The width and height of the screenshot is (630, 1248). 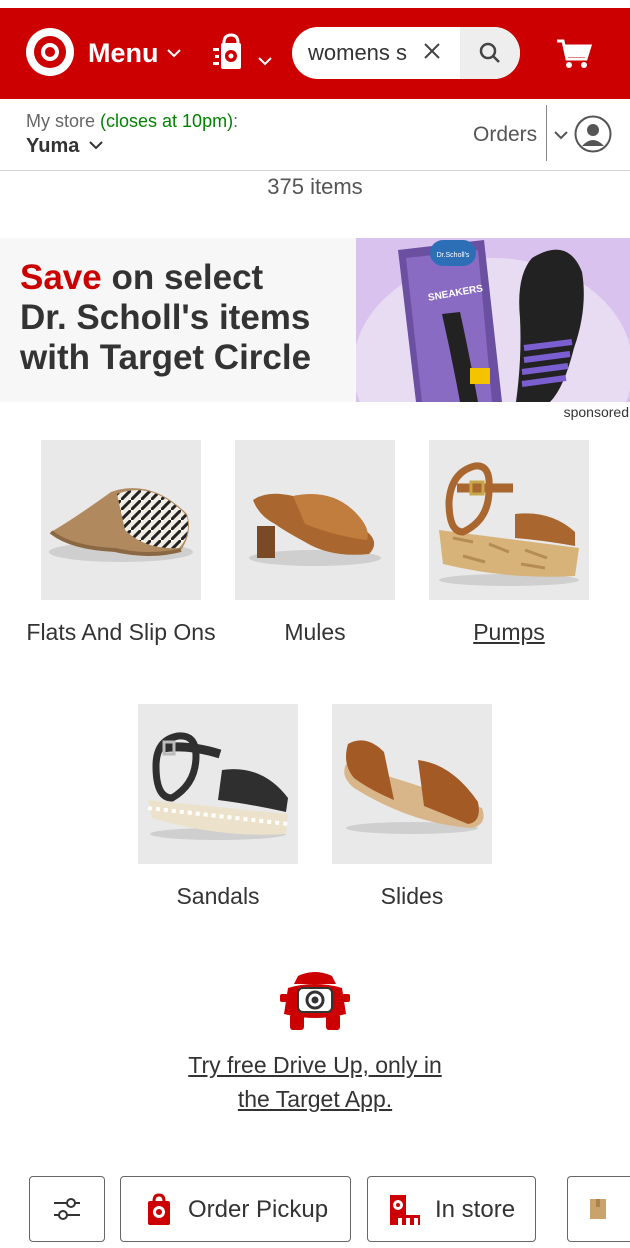 I want to click on drive-up-line1: Try free Drive Up, only in, so click(x=315, y=1065).